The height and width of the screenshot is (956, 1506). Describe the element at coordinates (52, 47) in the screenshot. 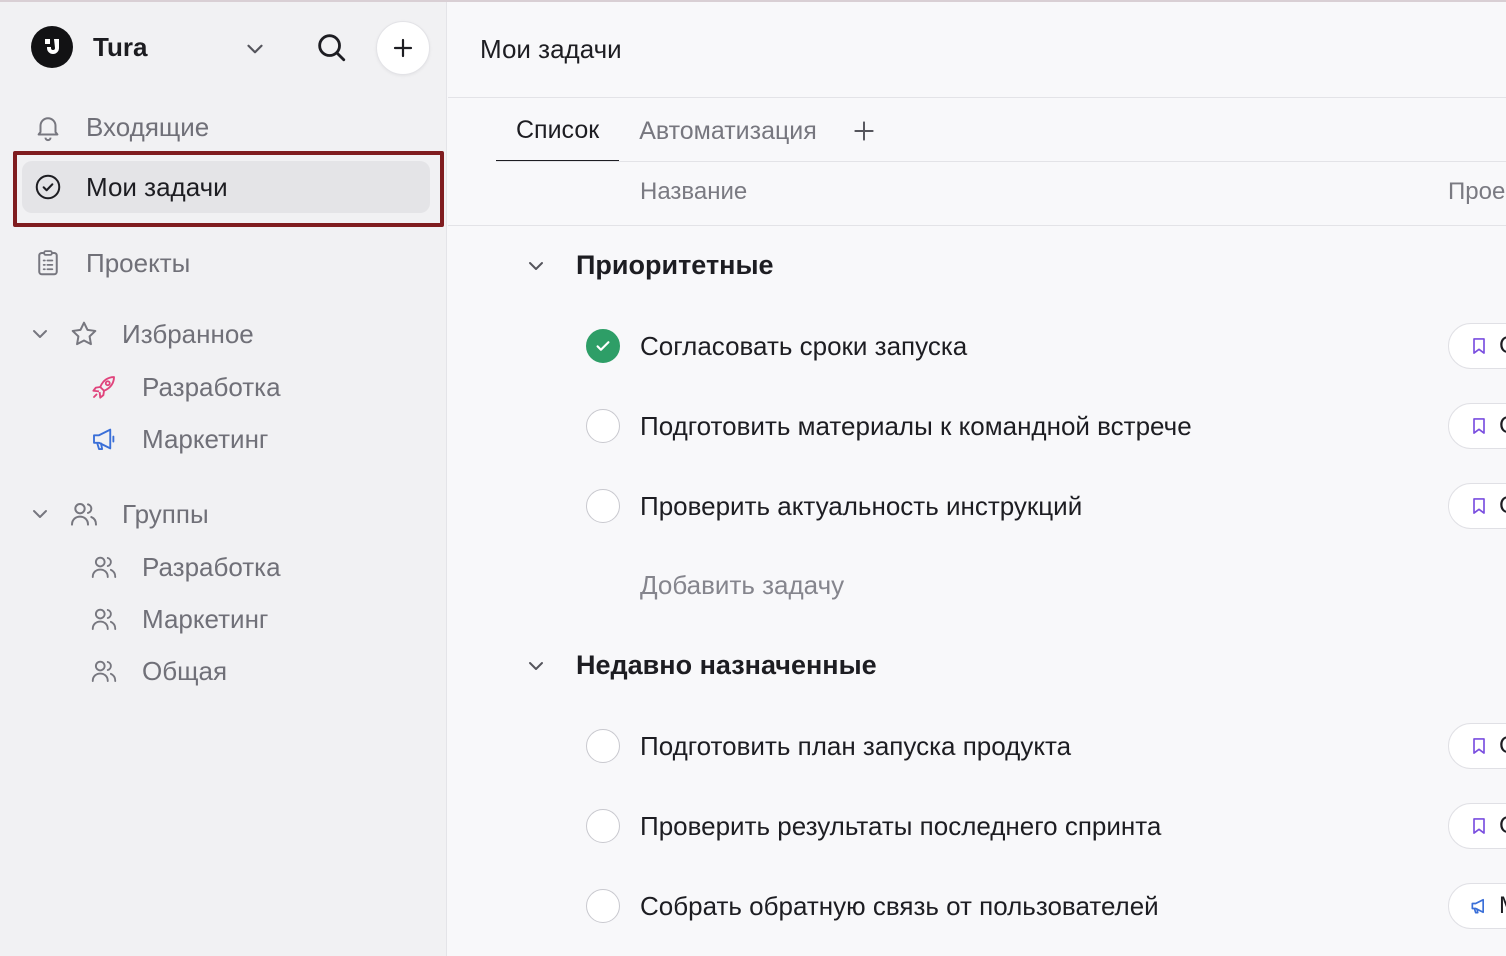

I see `workspace-logo-icon` at that location.